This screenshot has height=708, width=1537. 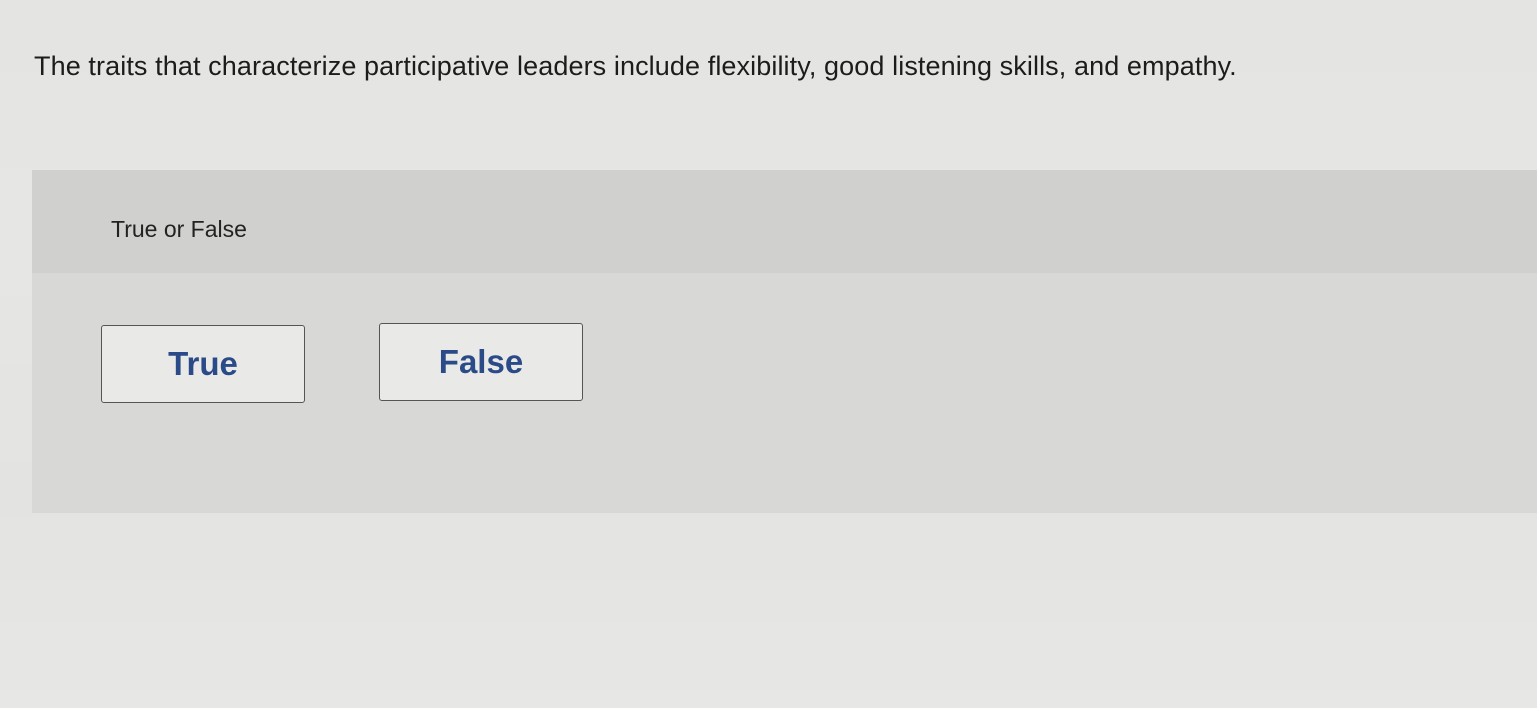 I want to click on false-button: False, so click(x=481, y=362).